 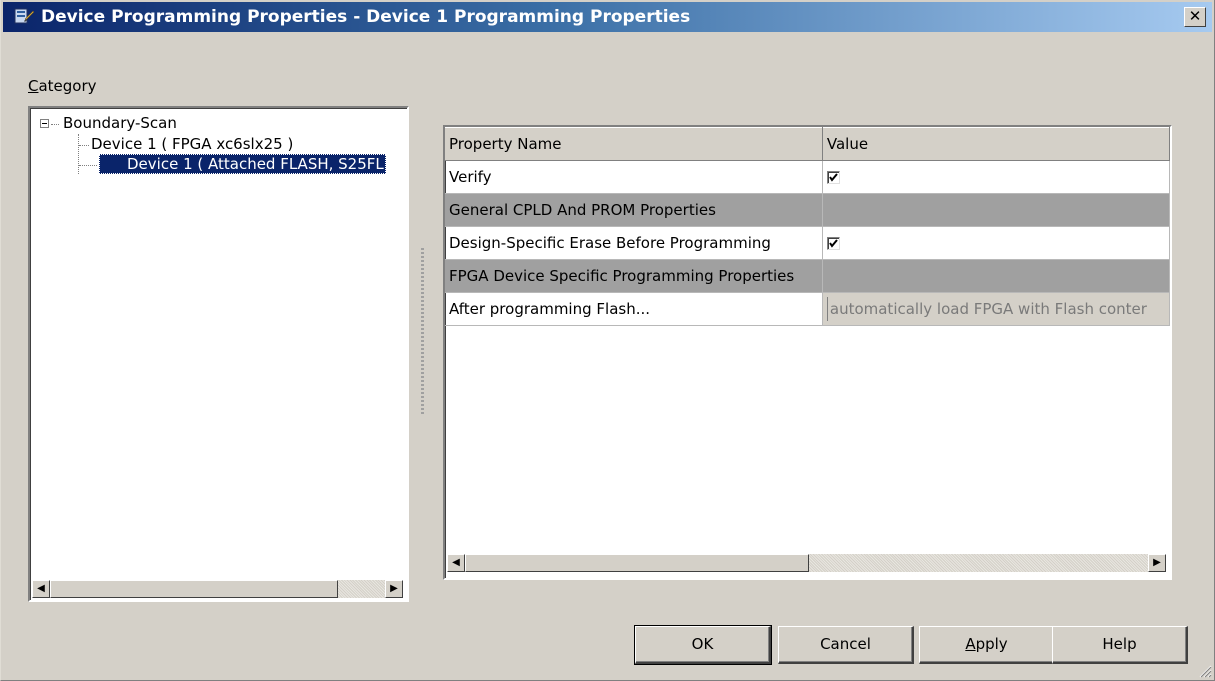 I want to click on apply-rest: pply, so click(x=991, y=644).